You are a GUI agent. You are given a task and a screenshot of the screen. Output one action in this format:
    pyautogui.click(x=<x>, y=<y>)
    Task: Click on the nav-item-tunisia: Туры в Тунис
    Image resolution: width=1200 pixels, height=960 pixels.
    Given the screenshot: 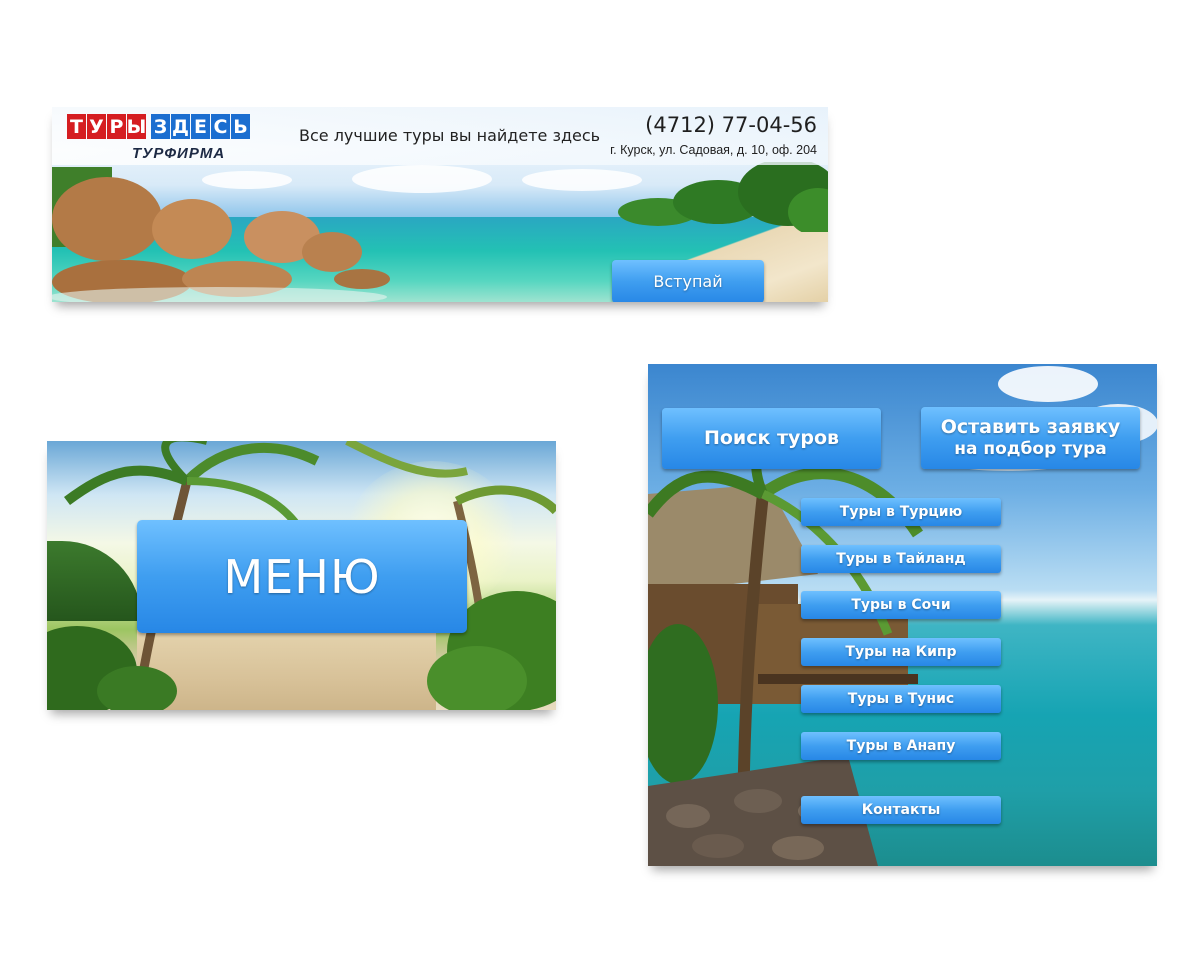 What is the action you would take?
    pyautogui.click(x=901, y=699)
    